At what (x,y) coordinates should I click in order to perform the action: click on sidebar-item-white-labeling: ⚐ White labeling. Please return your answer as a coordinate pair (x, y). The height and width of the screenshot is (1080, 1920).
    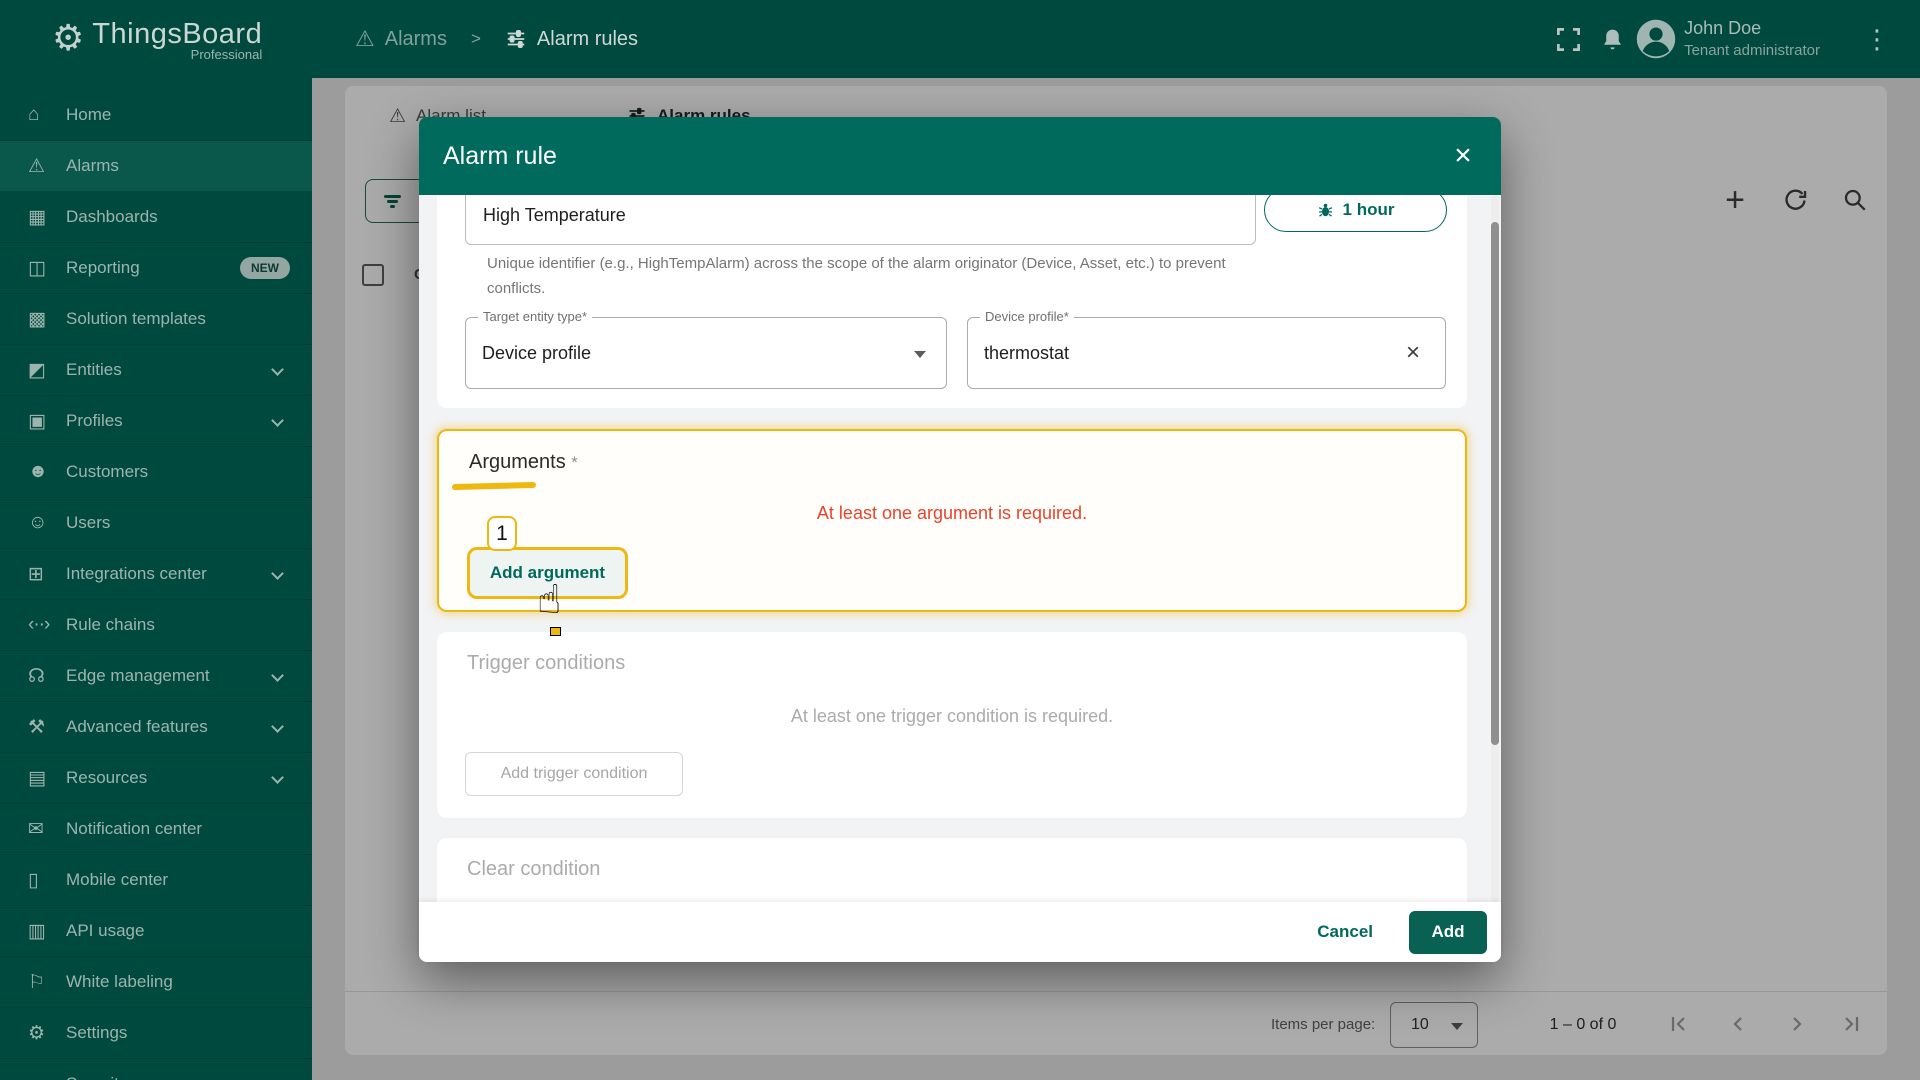
    Looking at the image, I should click on (156, 982).